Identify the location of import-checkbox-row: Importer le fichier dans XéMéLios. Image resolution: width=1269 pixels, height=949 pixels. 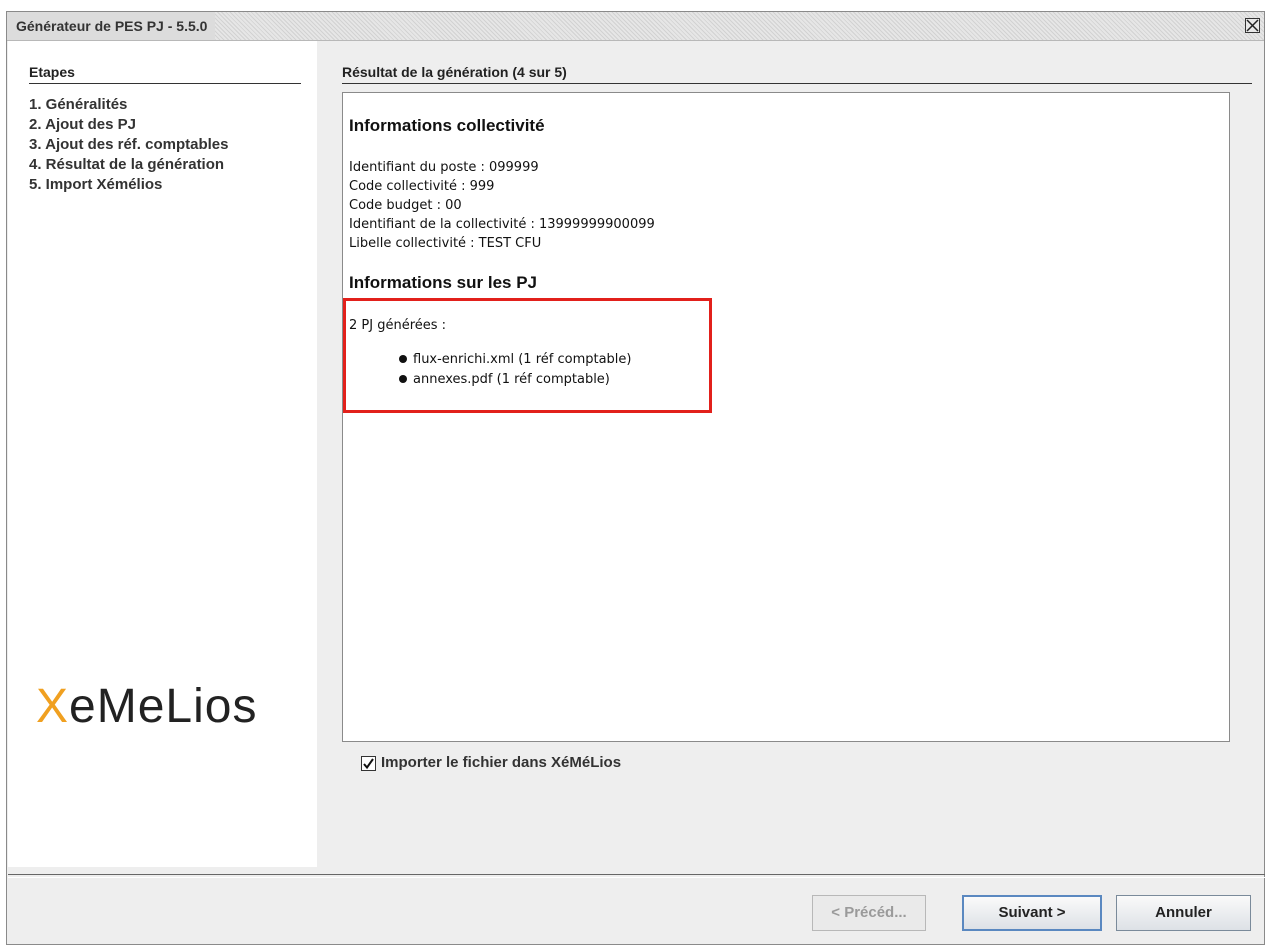
(491, 764).